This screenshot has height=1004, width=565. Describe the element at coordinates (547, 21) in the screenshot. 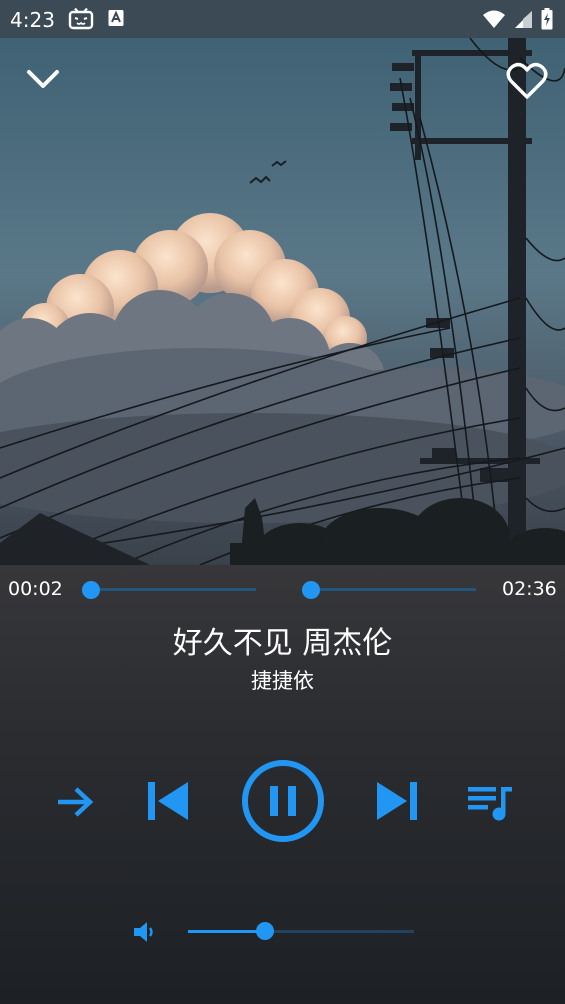

I see `battery-charging-icon` at that location.